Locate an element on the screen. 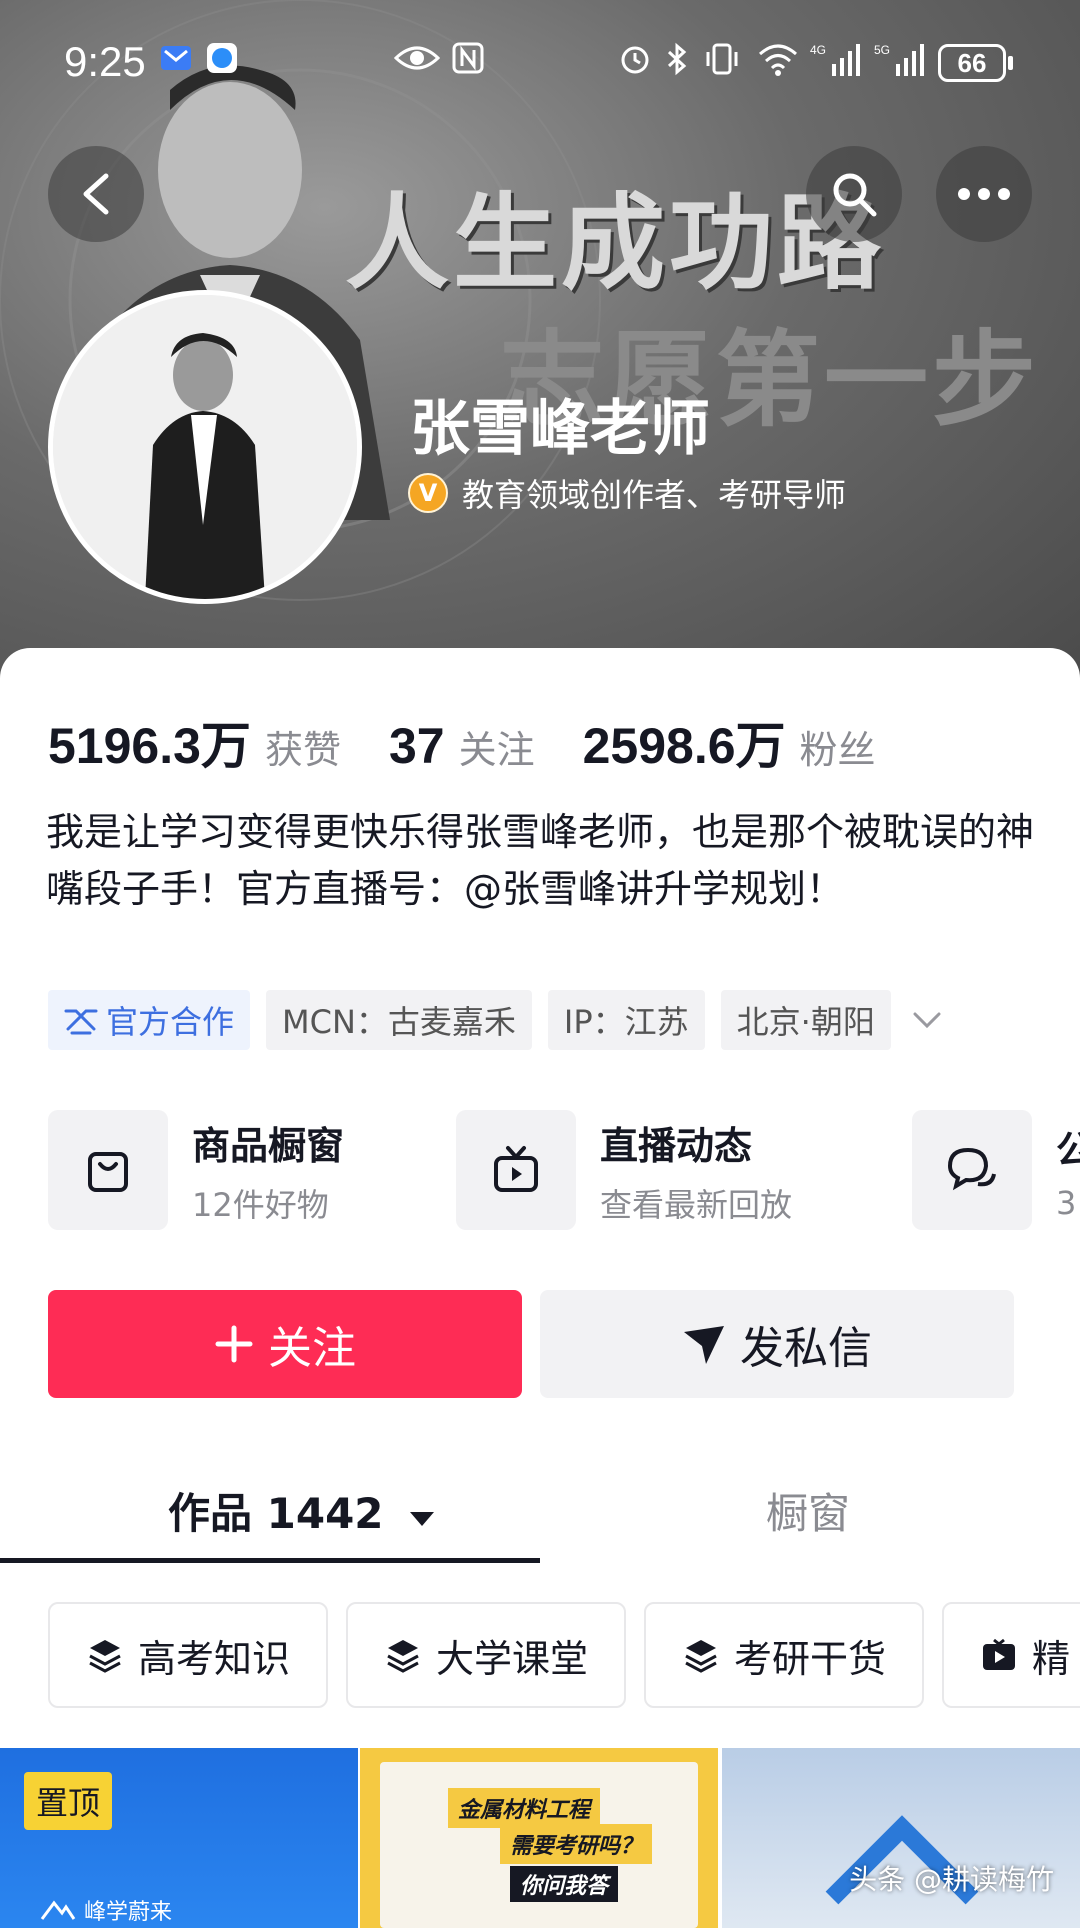 The width and height of the screenshot is (1080, 1928). signal-4g-icon: 4G is located at coordinates (835, 62).